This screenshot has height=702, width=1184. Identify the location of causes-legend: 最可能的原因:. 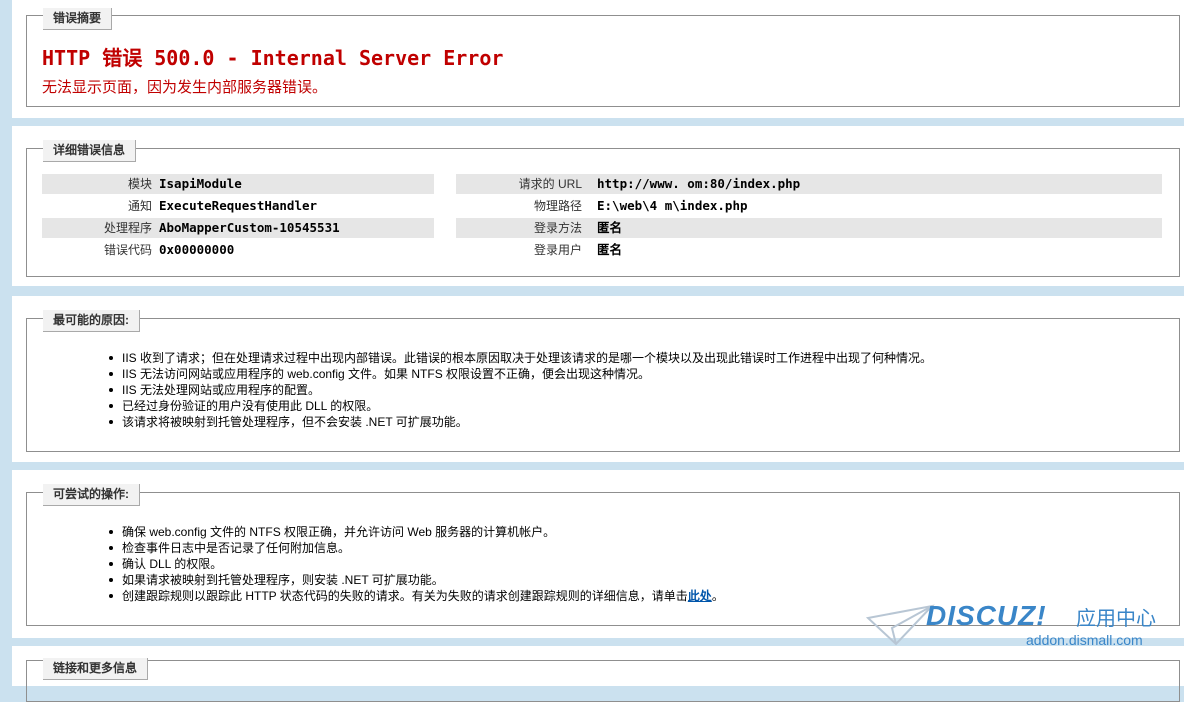
(91, 321).